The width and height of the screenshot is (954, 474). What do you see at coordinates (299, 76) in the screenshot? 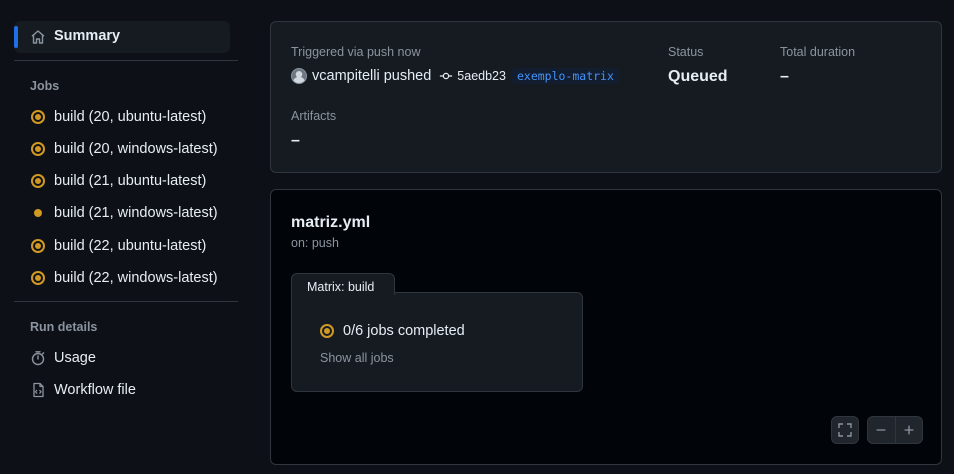
I see `avatar` at bounding box center [299, 76].